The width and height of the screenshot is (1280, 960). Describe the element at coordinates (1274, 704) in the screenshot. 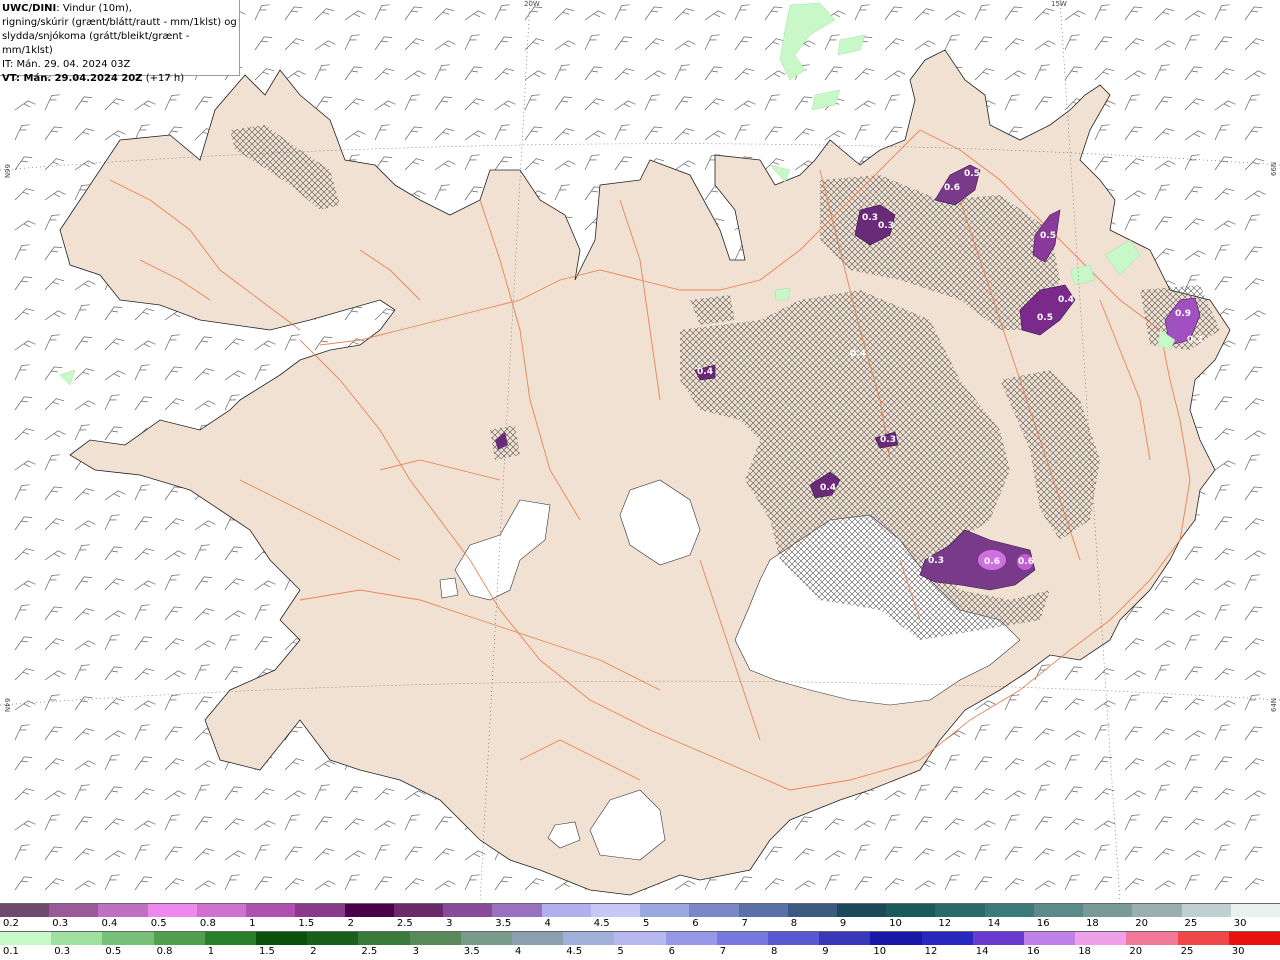

I see `grat-label-right-64n: 64N` at that location.